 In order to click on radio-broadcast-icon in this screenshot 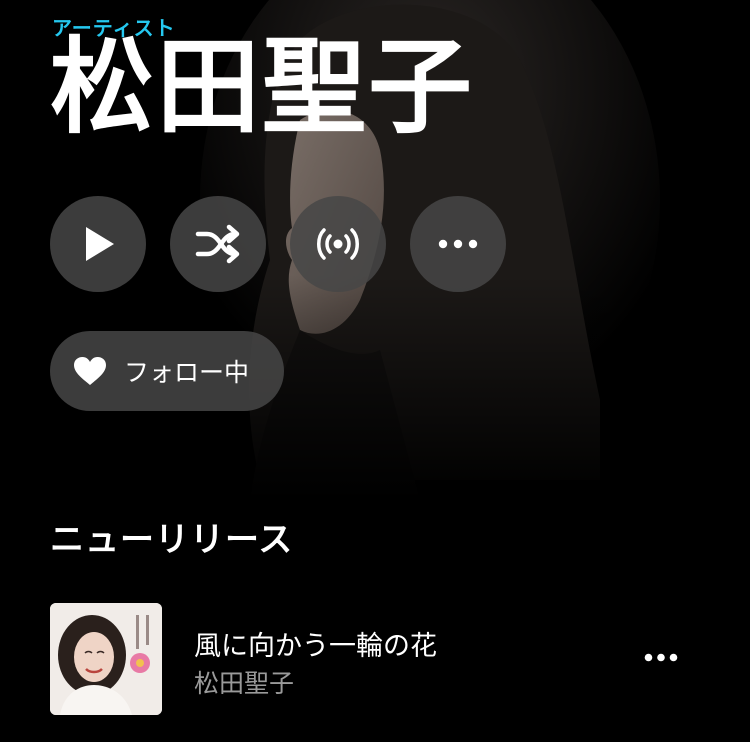, I will do `click(338, 244)`.